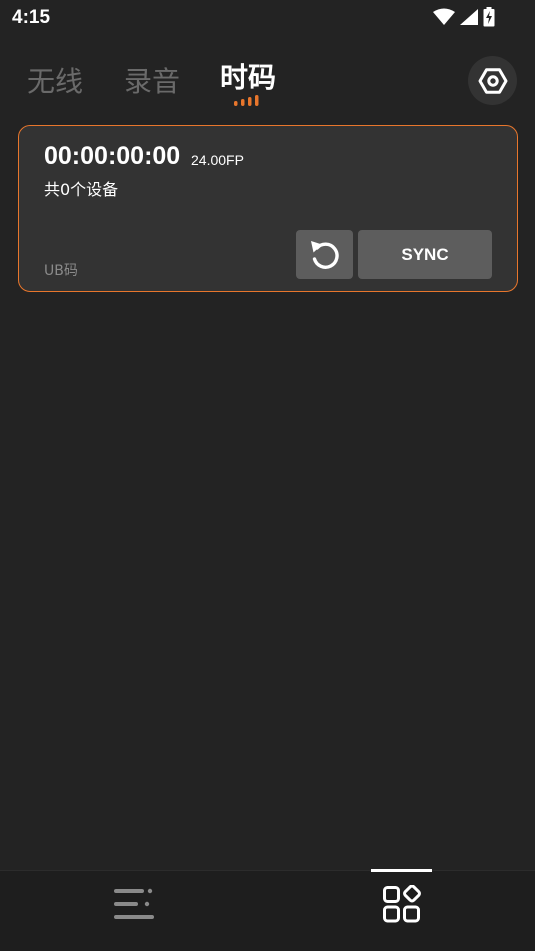 This screenshot has height=951, width=535. What do you see at coordinates (246, 100) in the screenshot?
I see `active-tab-indicator-icon` at bounding box center [246, 100].